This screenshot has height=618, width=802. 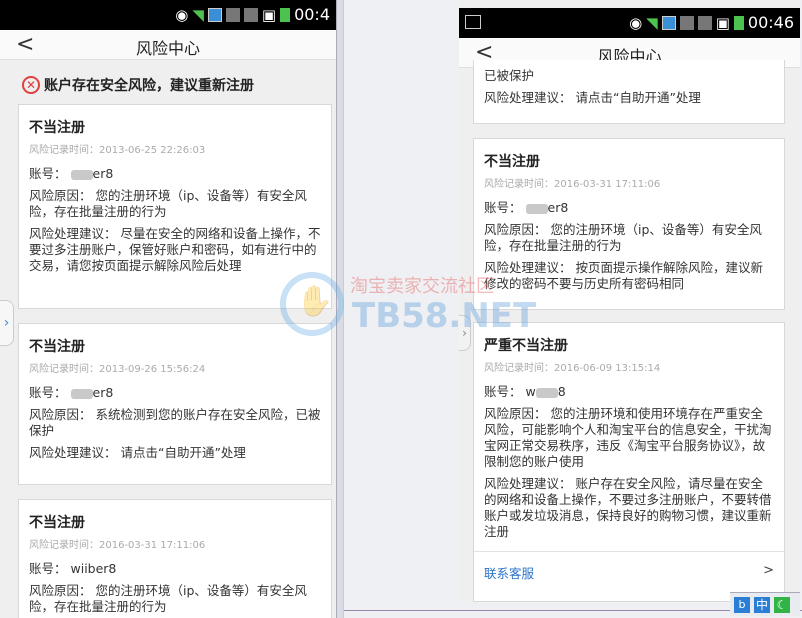 What do you see at coordinates (340, 309) in the screenshot?
I see `window-divider` at bounding box center [340, 309].